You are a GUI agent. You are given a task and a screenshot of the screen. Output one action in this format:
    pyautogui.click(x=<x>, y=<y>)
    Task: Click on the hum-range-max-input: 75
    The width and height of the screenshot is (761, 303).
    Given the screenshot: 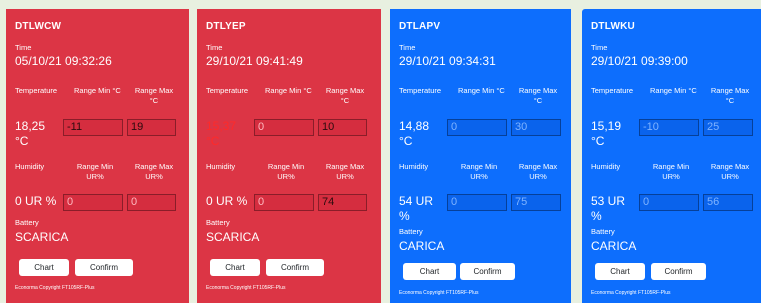 What is the action you would take?
    pyautogui.click(x=536, y=202)
    